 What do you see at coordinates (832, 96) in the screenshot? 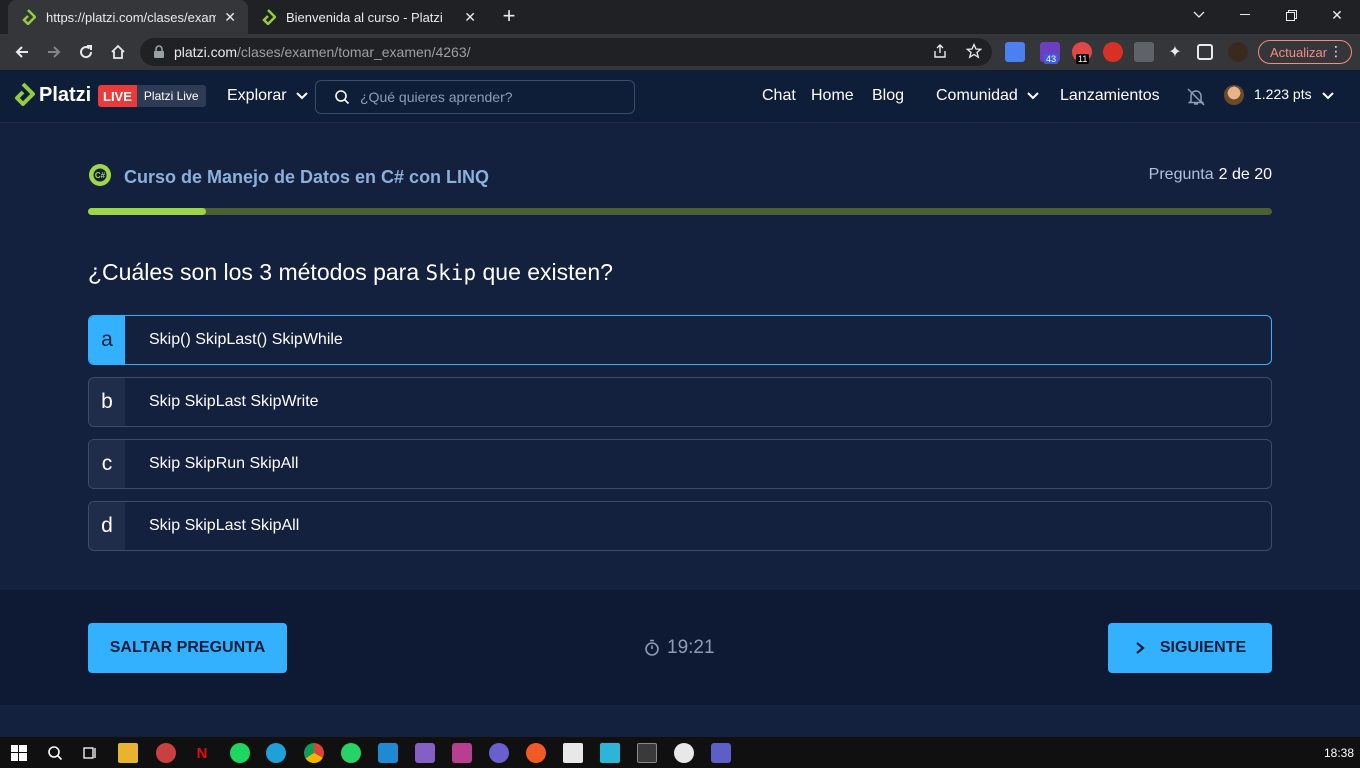
I see `nav-home-link: Home` at bounding box center [832, 96].